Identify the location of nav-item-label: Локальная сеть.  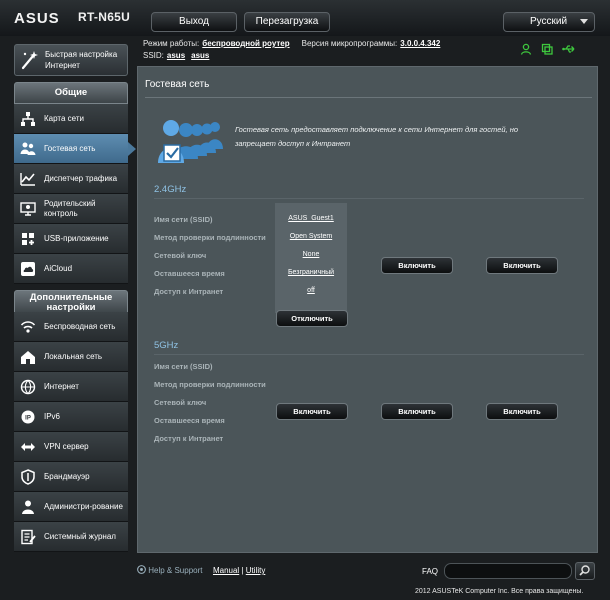
(73, 356).